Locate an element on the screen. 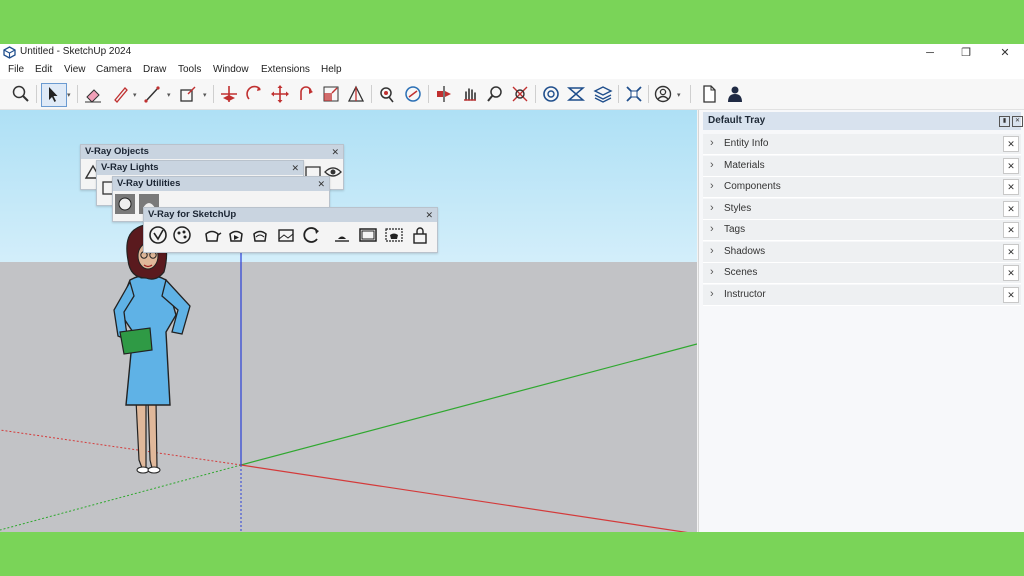  pan-icon is located at coordinates (280, 94).